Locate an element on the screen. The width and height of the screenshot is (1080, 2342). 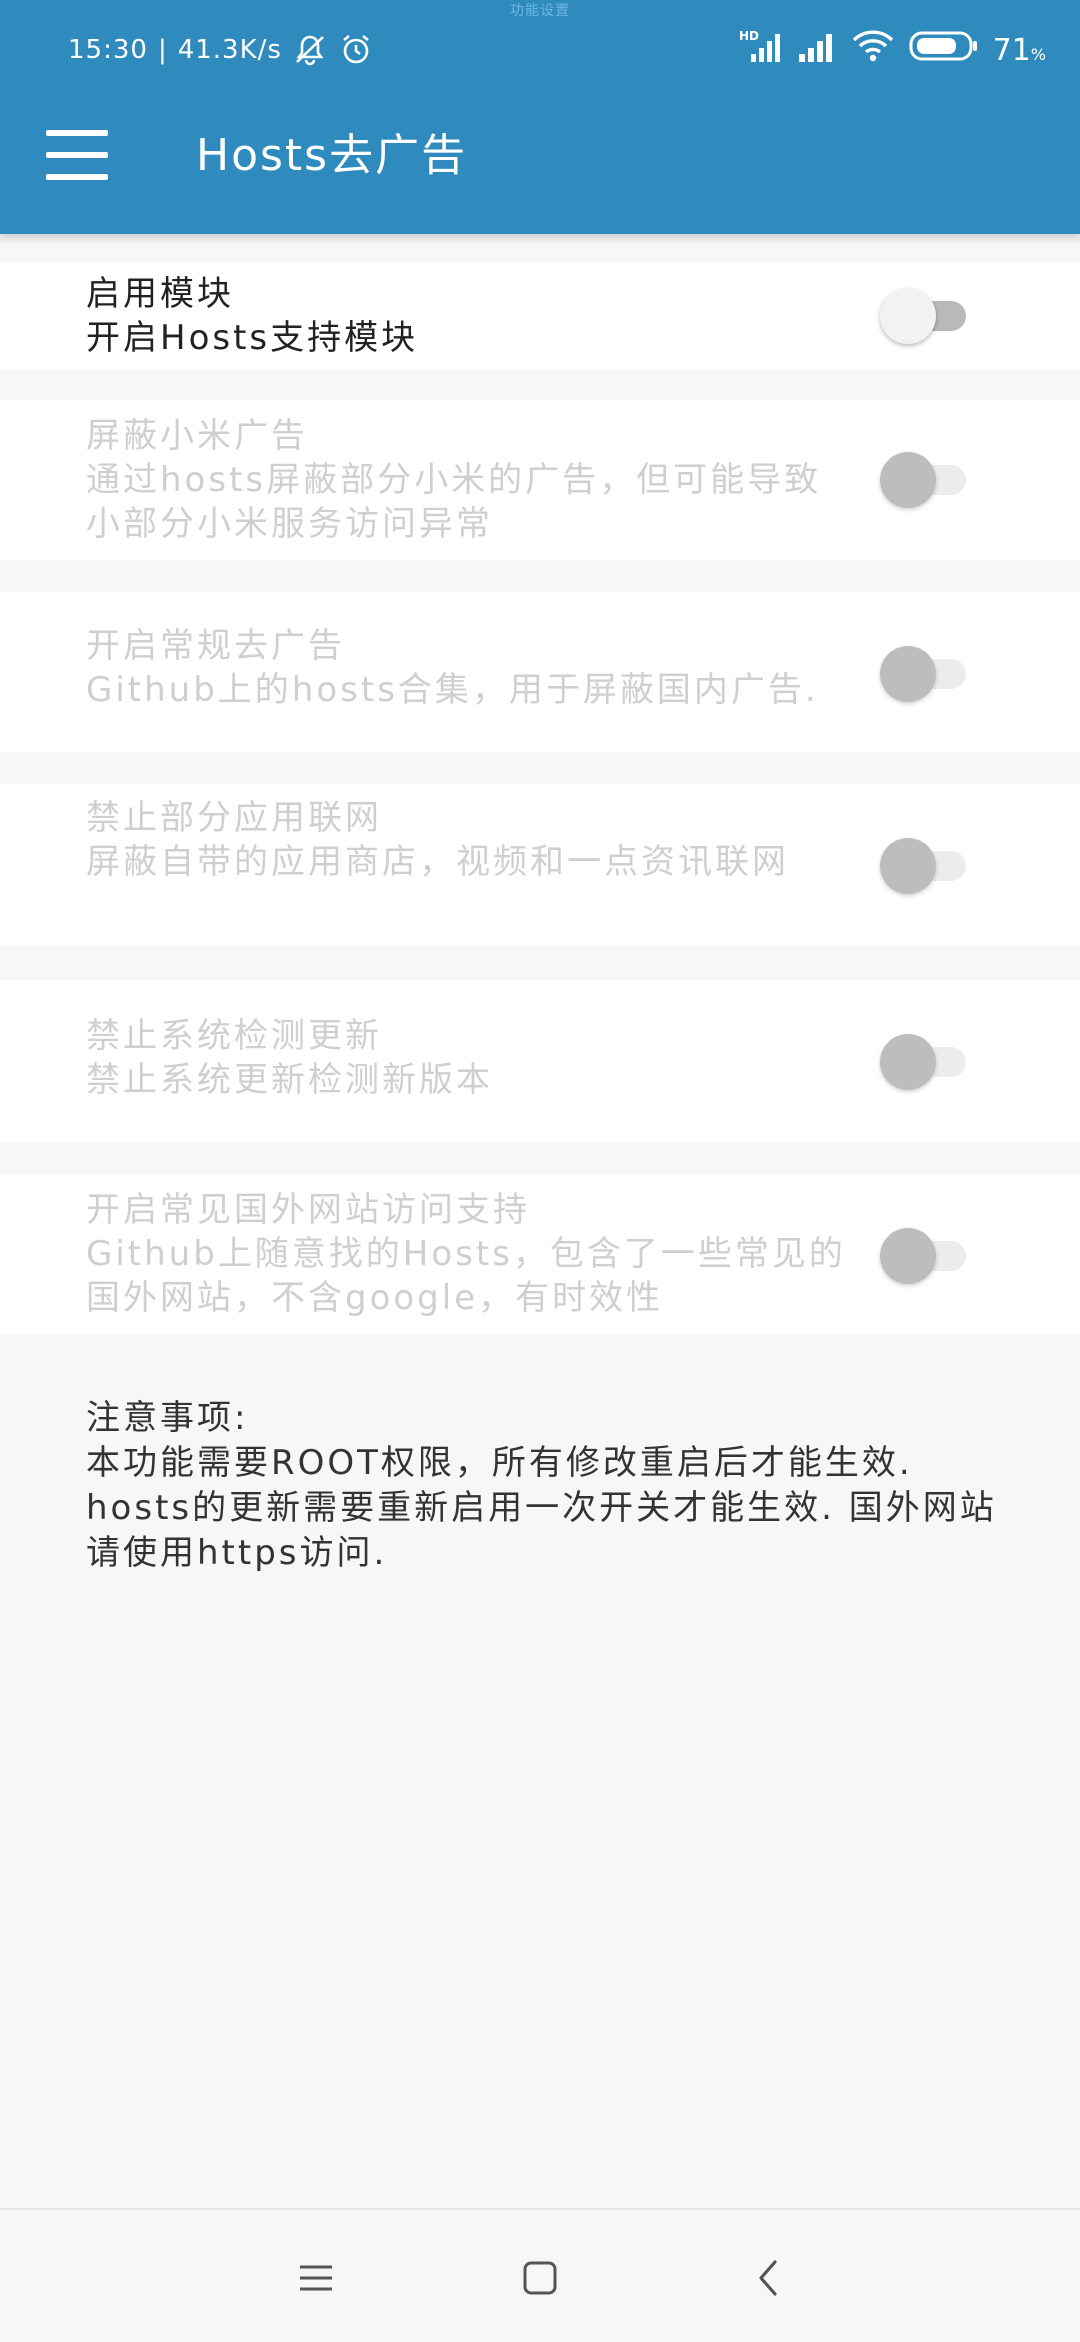
setting-row-enable-module: 启用模块 开启Hosts支持模块 is located at coordinates (540, 316).